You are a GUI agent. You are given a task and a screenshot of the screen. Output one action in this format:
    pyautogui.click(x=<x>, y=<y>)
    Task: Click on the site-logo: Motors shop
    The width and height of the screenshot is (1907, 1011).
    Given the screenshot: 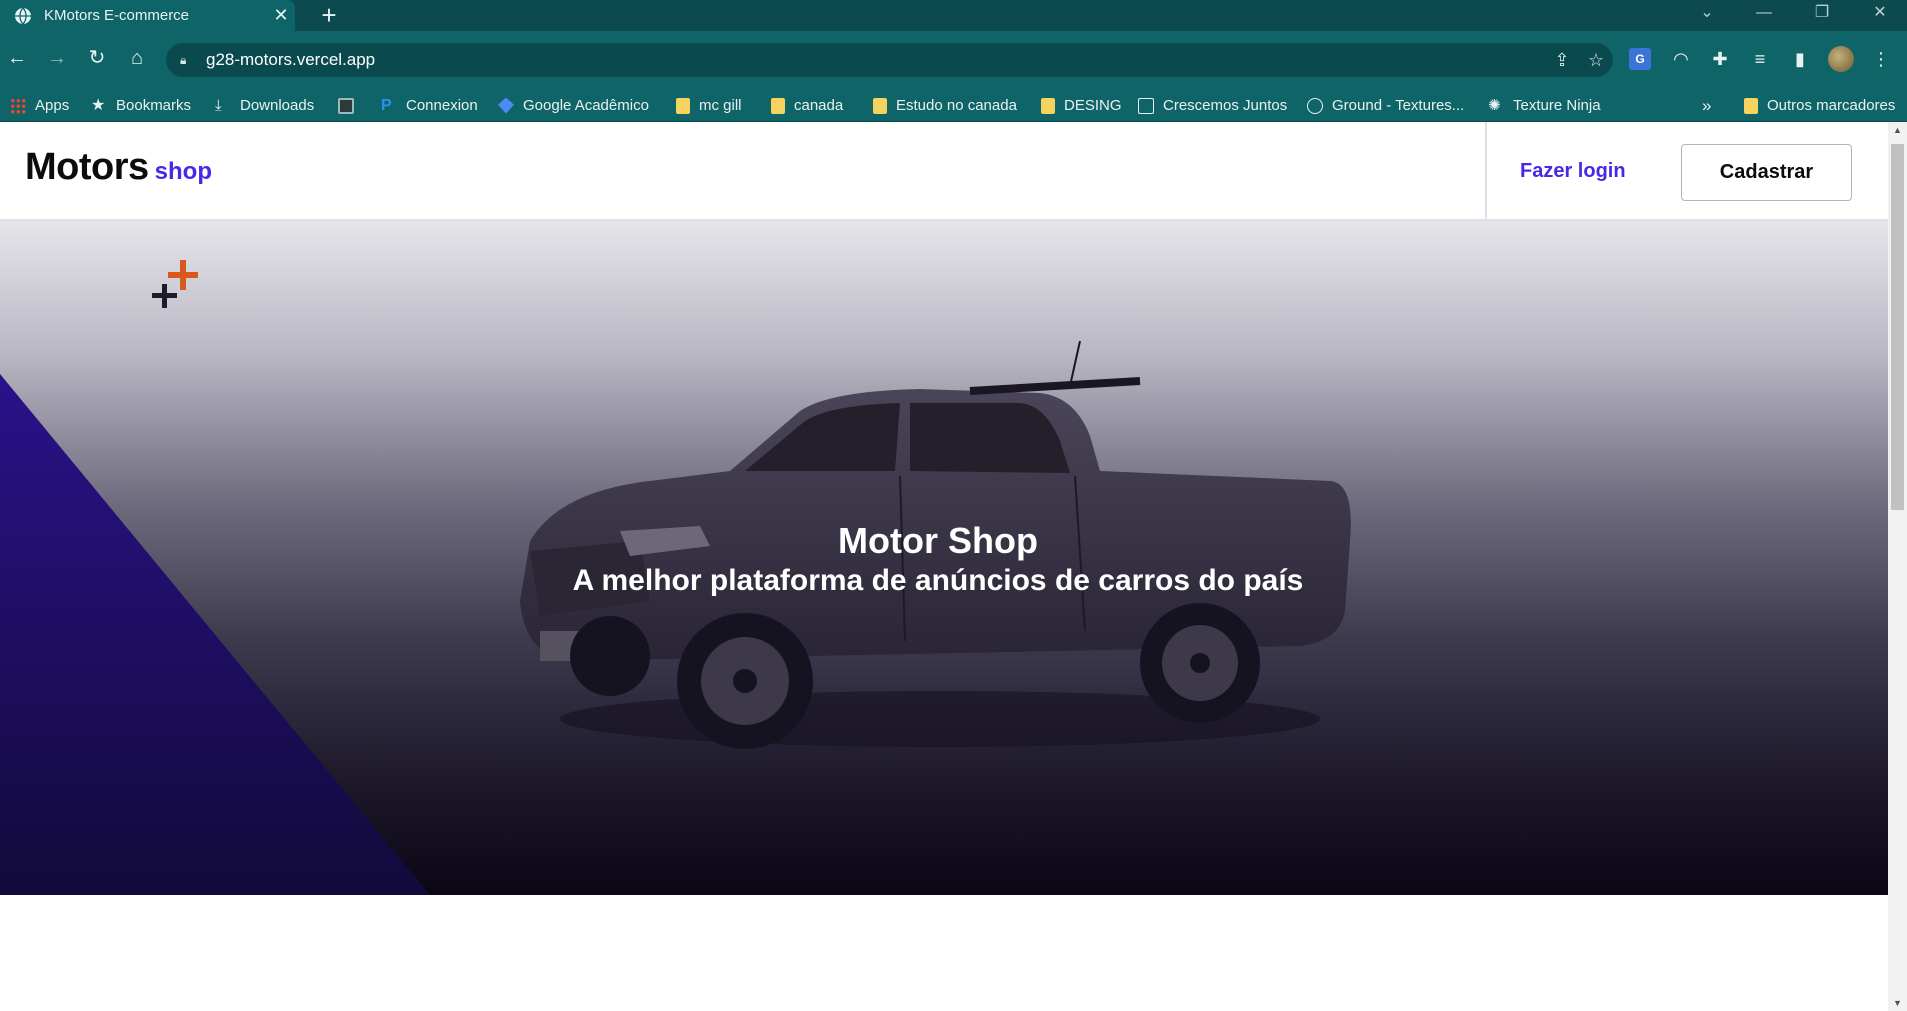 What is the action you would take?
    pyautogui.click(x=118, y=167)
    